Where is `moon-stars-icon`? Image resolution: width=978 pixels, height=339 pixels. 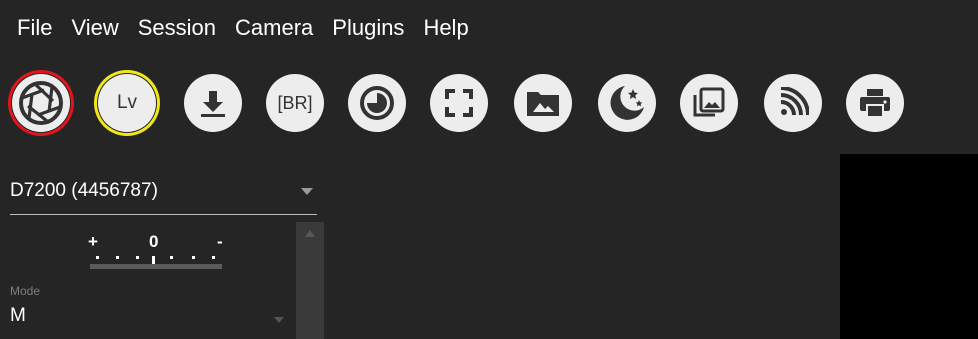
moon-stars-icon is located at coordinates (627, 103).